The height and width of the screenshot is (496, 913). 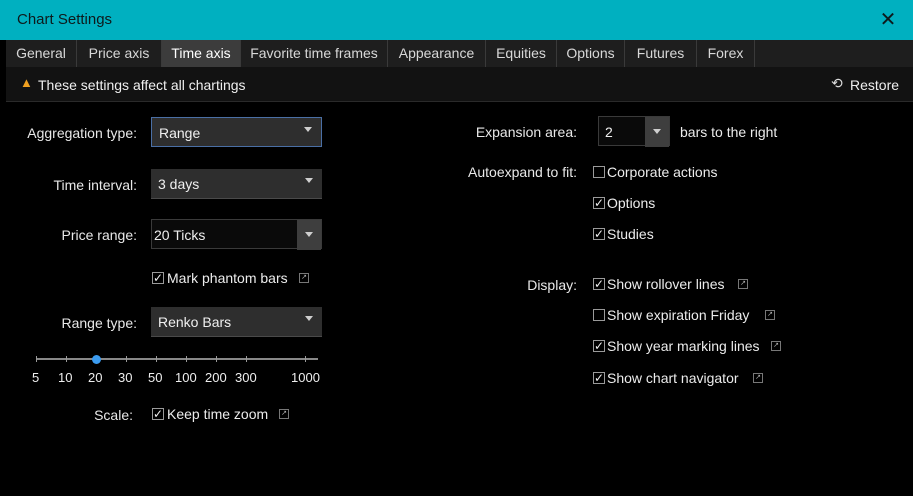 I want to click on show-expiration-friday-label: Show expiration Friday, so click(x=678, y=315).